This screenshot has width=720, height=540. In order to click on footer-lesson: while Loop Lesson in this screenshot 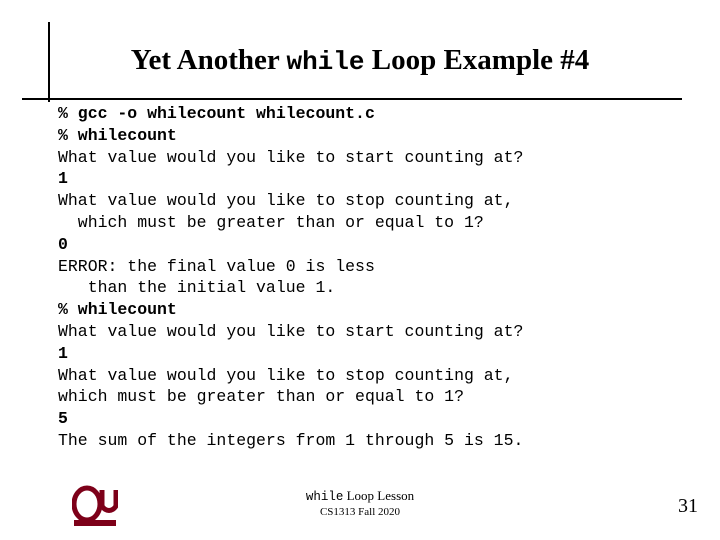, I will do `click(360, 496)`.